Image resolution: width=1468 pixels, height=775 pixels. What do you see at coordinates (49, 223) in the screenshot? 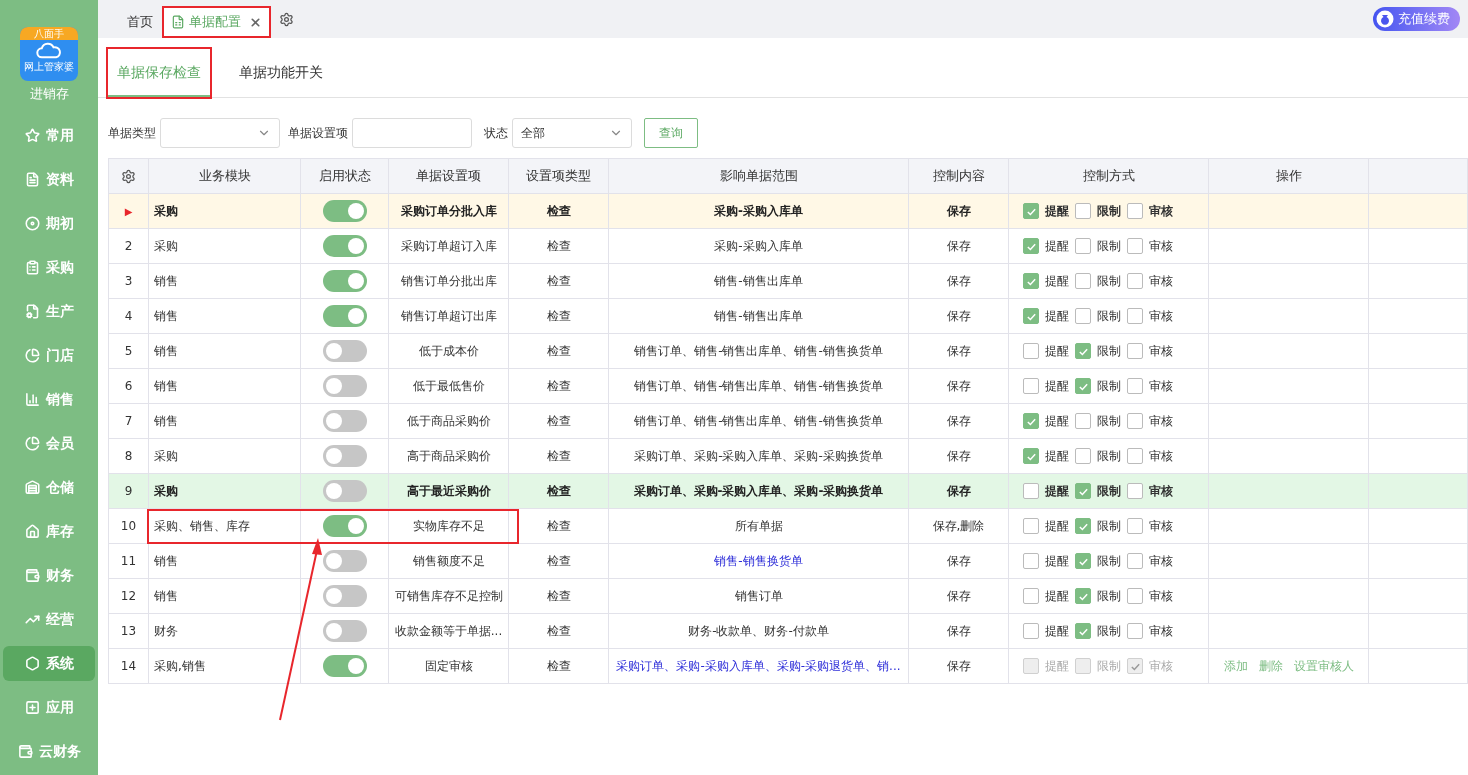
I see `sidebar-item: 期初` at bounding box center [49, 223].